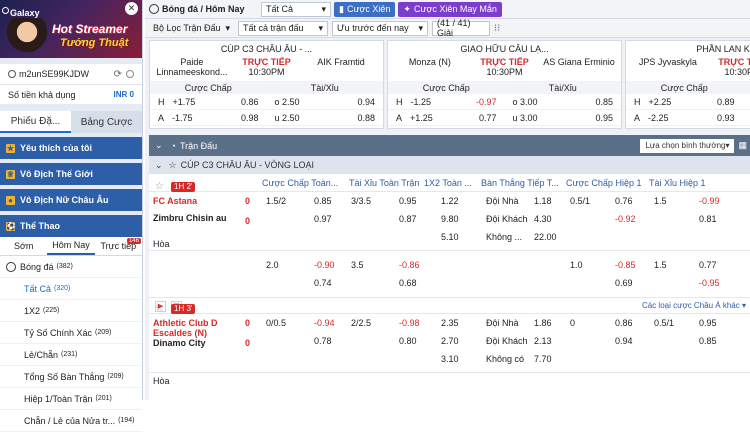 This screenshot has width=750, height=432. Describe the element at coordinates (475, 102) in the screenshot. I see `handicap-odds: -0.97` at that location.